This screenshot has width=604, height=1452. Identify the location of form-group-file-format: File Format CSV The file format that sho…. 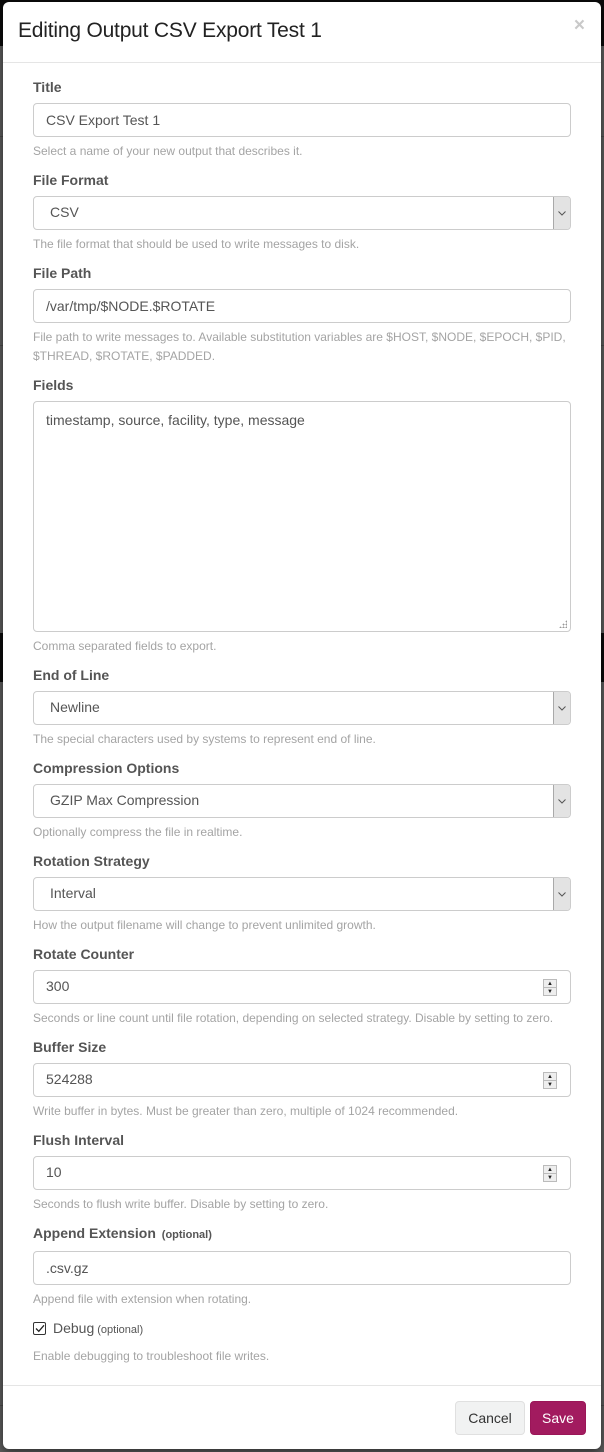
(302, 212).